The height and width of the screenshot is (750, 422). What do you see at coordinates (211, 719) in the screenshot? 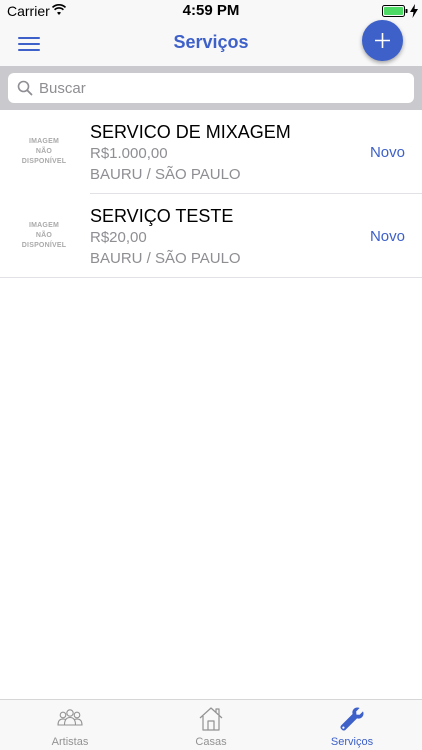
I see `house-icon` at bounding box center [211, 719].